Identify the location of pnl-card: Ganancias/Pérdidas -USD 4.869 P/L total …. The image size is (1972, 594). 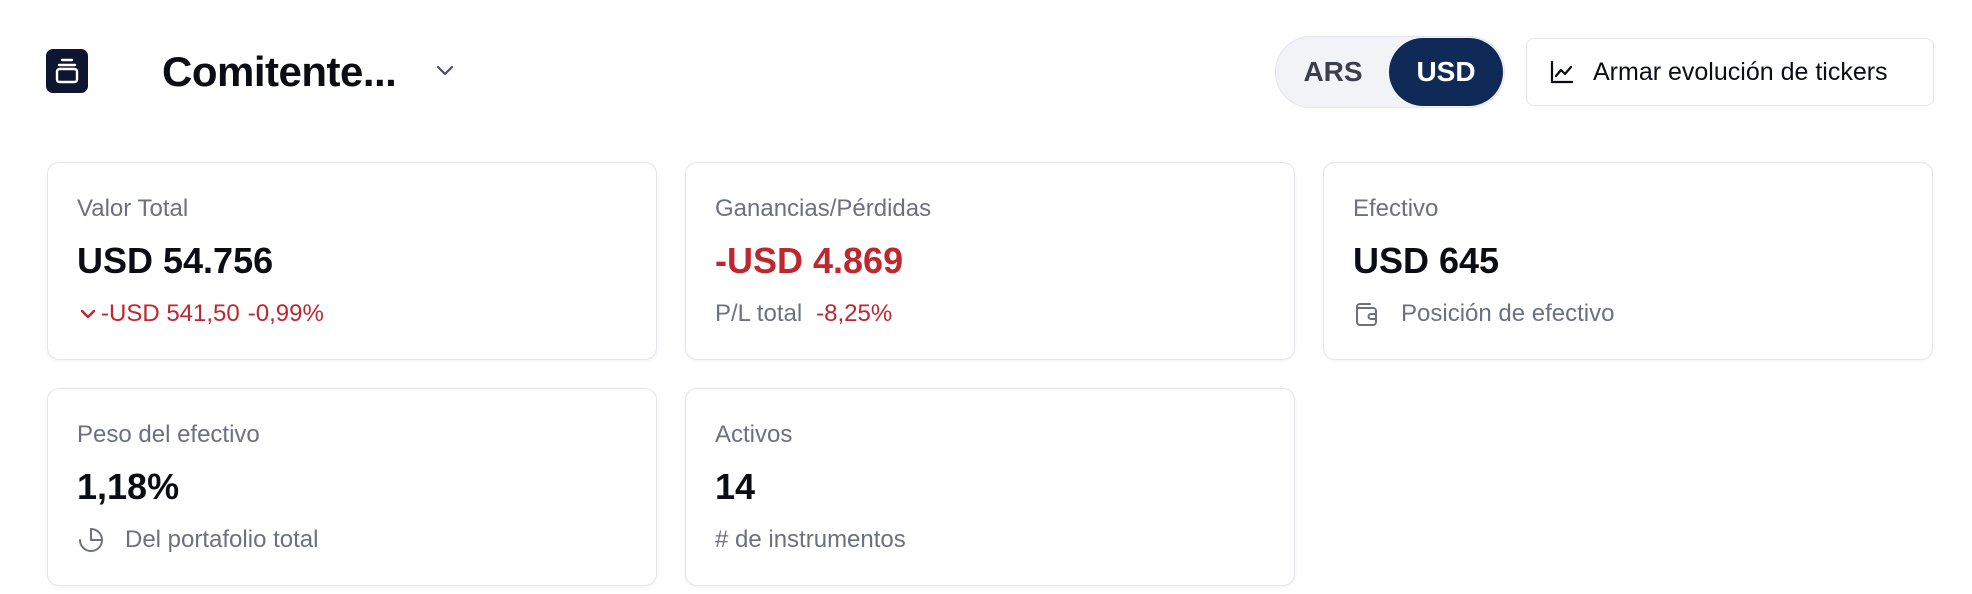
(990, 261).